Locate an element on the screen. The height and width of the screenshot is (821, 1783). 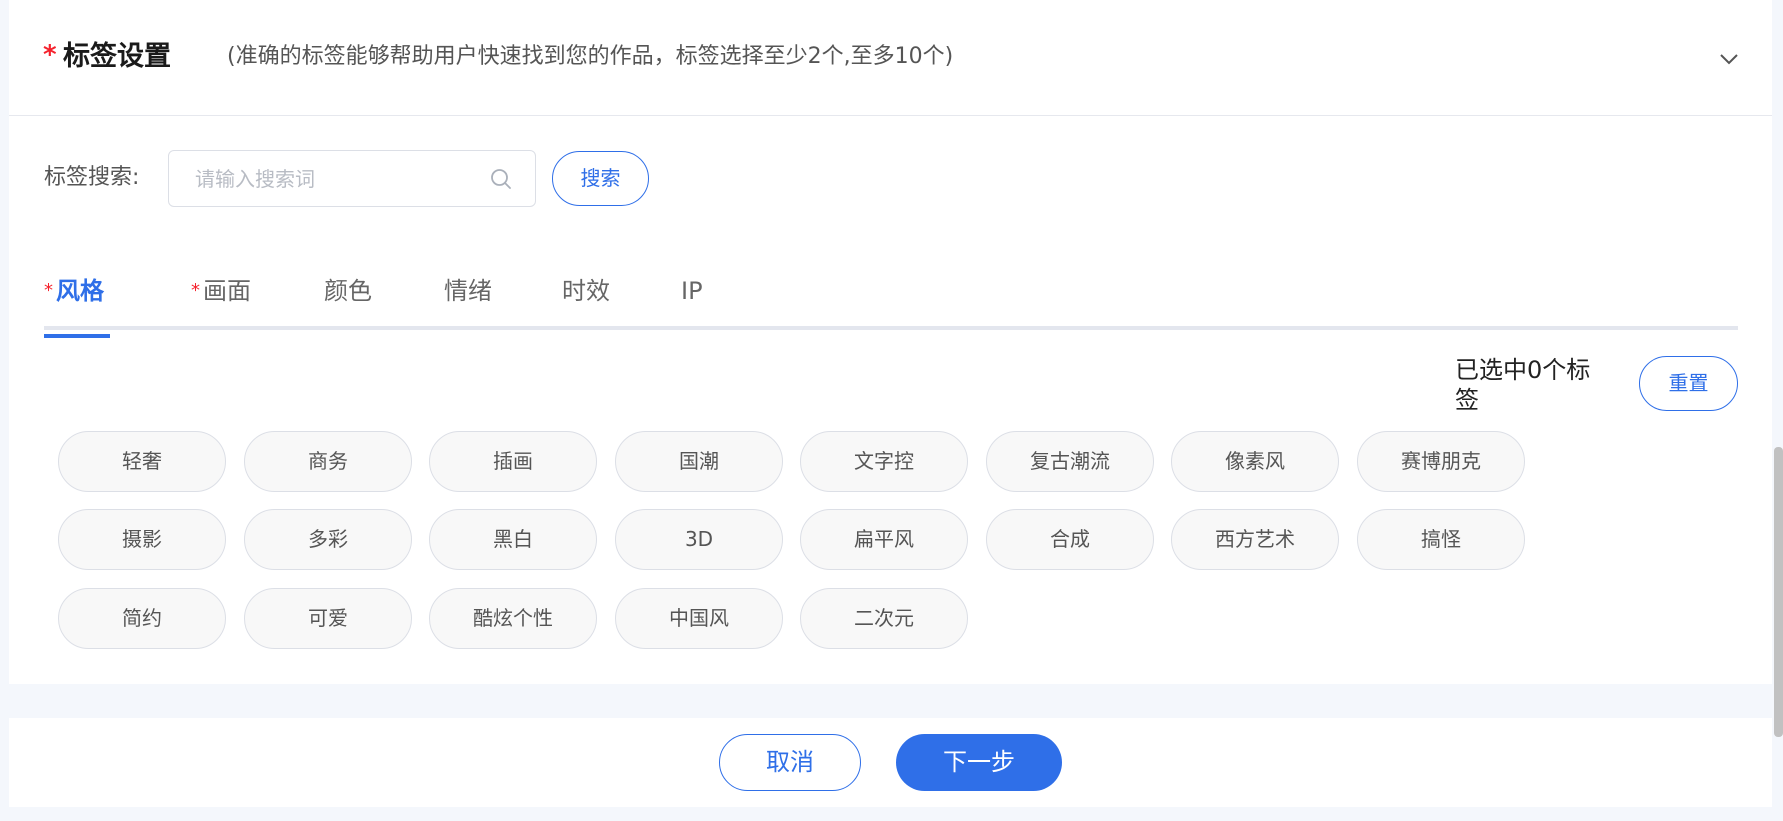
tag-chip: 黑白 is located at coordinates (513, 539).